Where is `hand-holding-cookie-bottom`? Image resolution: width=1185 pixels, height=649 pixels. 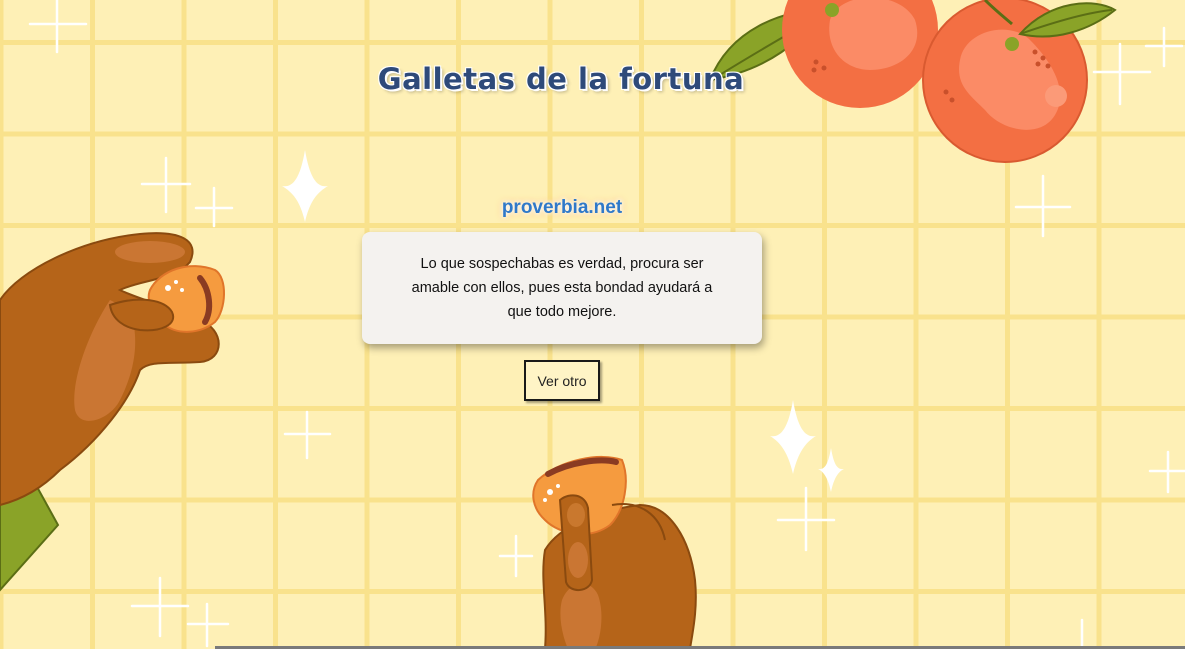
hand-holding-cookie-bottom is located at coordinates (614, 552).